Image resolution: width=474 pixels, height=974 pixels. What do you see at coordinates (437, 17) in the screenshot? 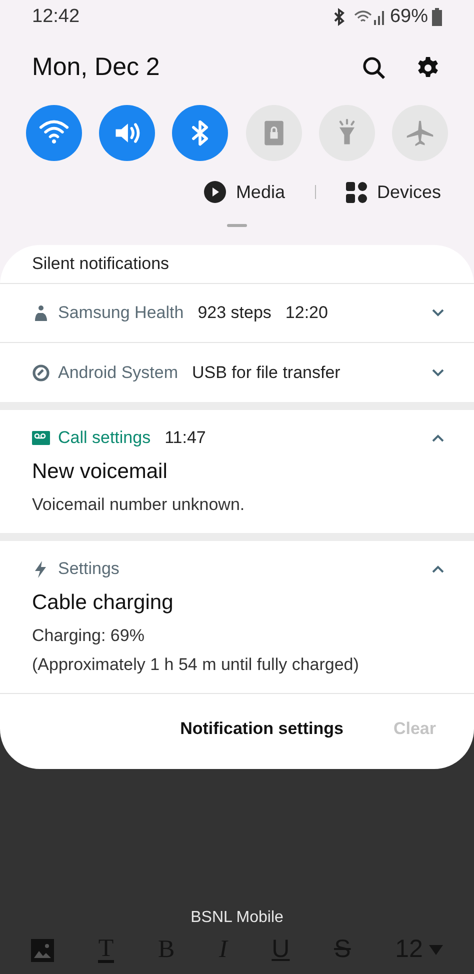
I see `battery-icon` at bounding box center [437, 17].